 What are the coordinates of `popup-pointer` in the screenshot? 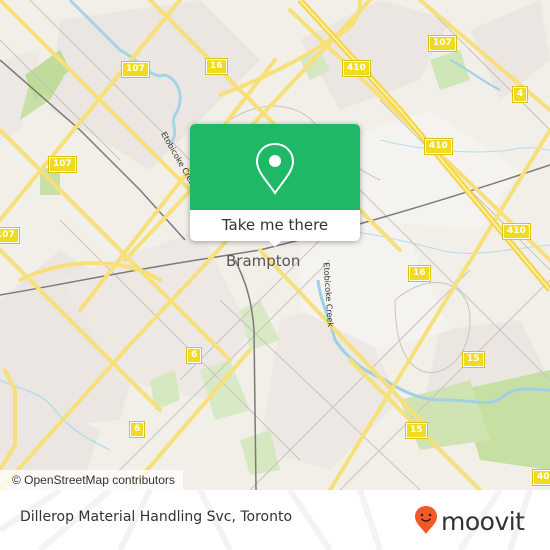 It's located at (275, 242).